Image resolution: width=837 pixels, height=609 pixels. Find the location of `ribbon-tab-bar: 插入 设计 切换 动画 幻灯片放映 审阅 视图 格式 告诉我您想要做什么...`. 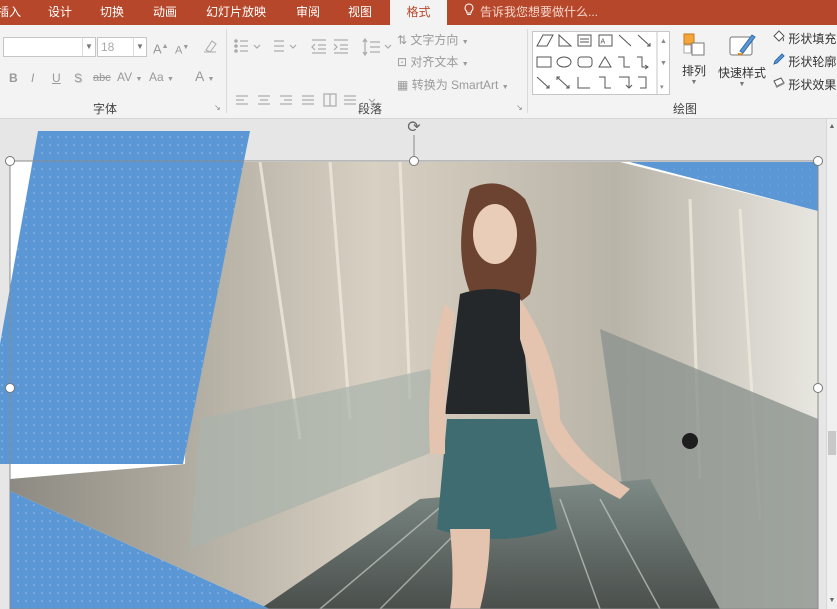

ribbon-tab-bar: 插入 设计 切换 动画 幻灯片放映 审阅 视图 格式 告诉我您想要做什么... is located at coordinates (418, 12).